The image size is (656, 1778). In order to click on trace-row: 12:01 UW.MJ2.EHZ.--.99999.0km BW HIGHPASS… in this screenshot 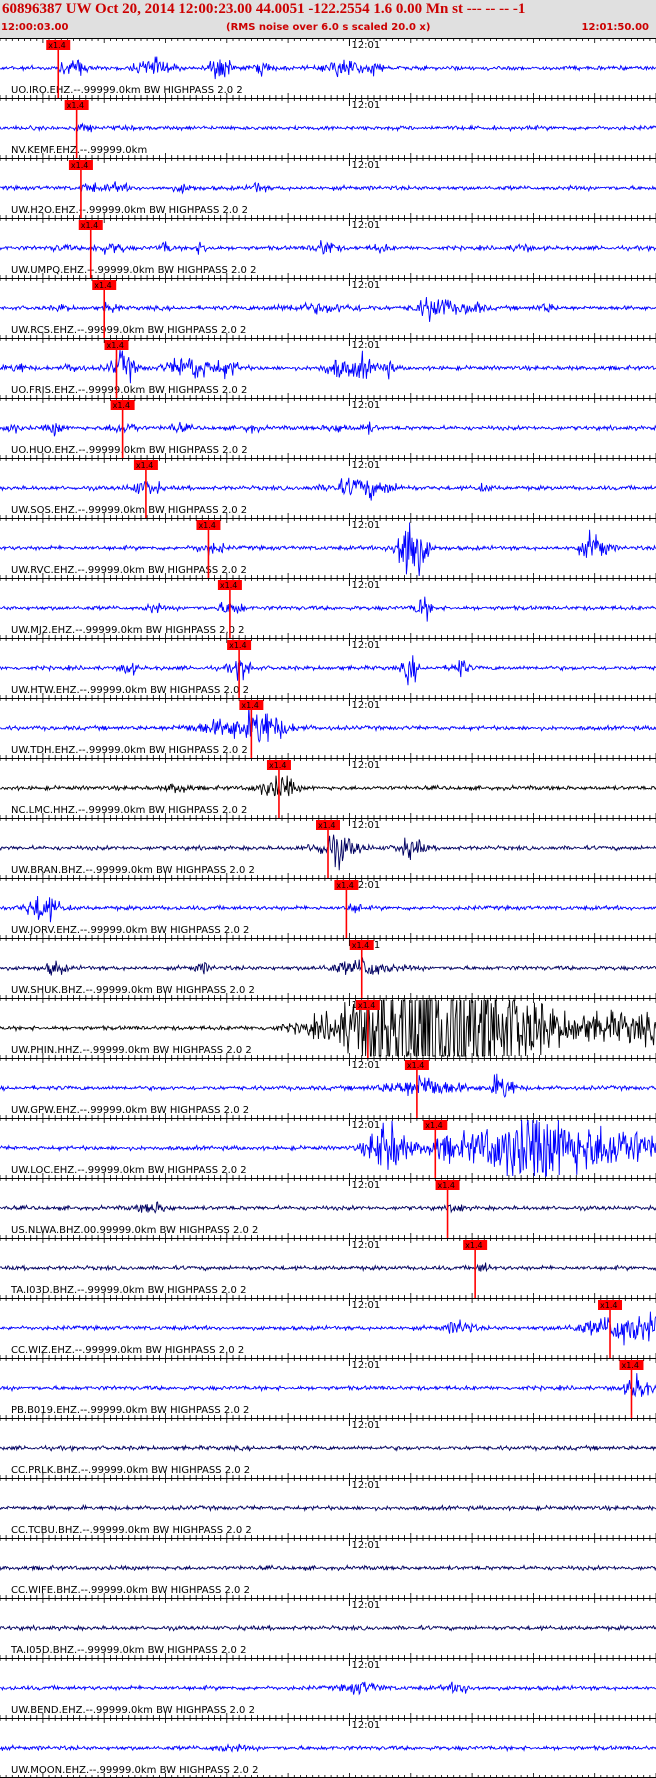, I will do `click(328, 608)`.